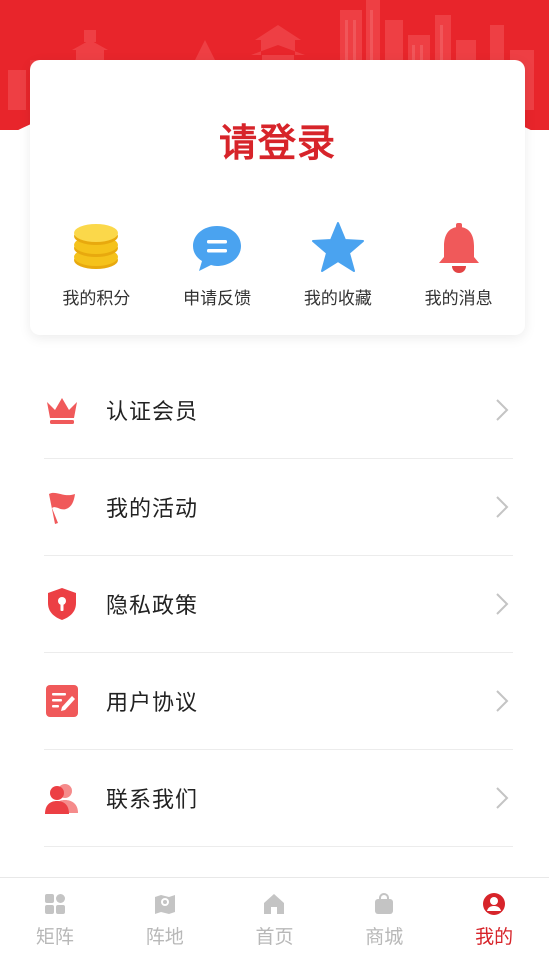 This screenshot has width=549, height=954. Describe the element at coordinates (96, 299) in the screenshot. I see `quick-action-label: 我的积分` at that location.